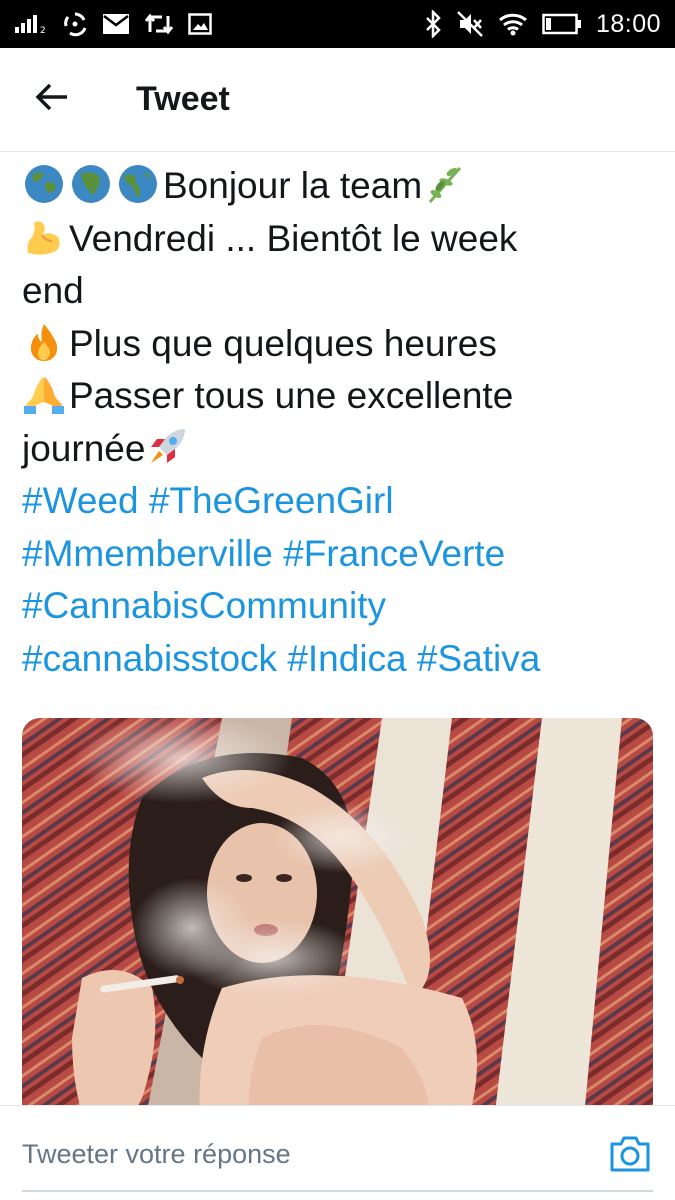  Describe the element at coordinates (149, 658) in the screenshot. I see `hashtag-cannabisstock-link: #cannabisstock` at that location.